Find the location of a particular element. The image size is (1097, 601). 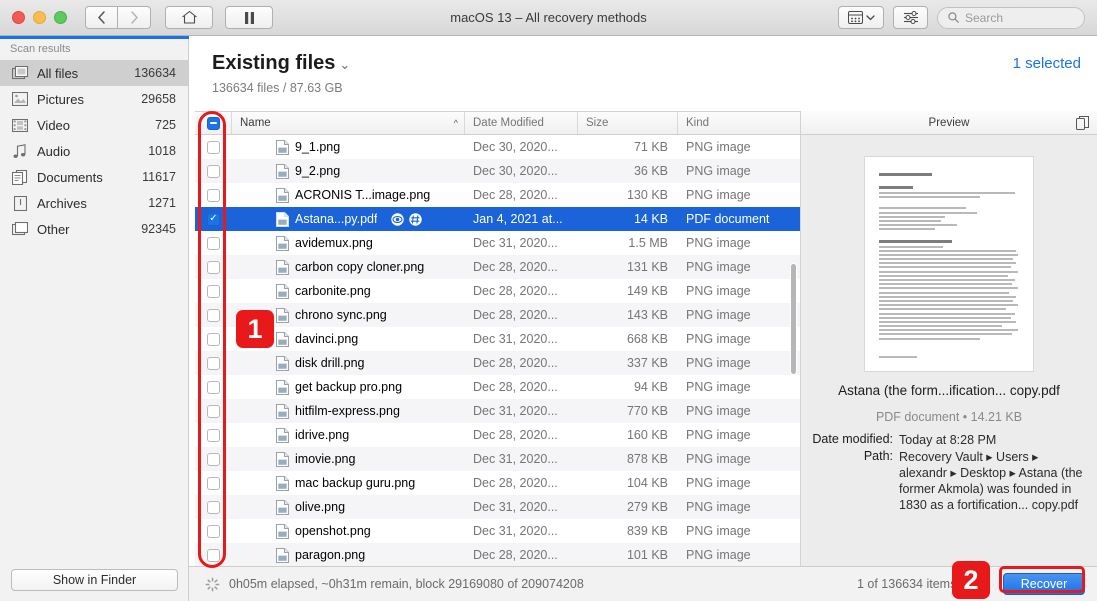

filter-button is located at coordinates (910, 17).